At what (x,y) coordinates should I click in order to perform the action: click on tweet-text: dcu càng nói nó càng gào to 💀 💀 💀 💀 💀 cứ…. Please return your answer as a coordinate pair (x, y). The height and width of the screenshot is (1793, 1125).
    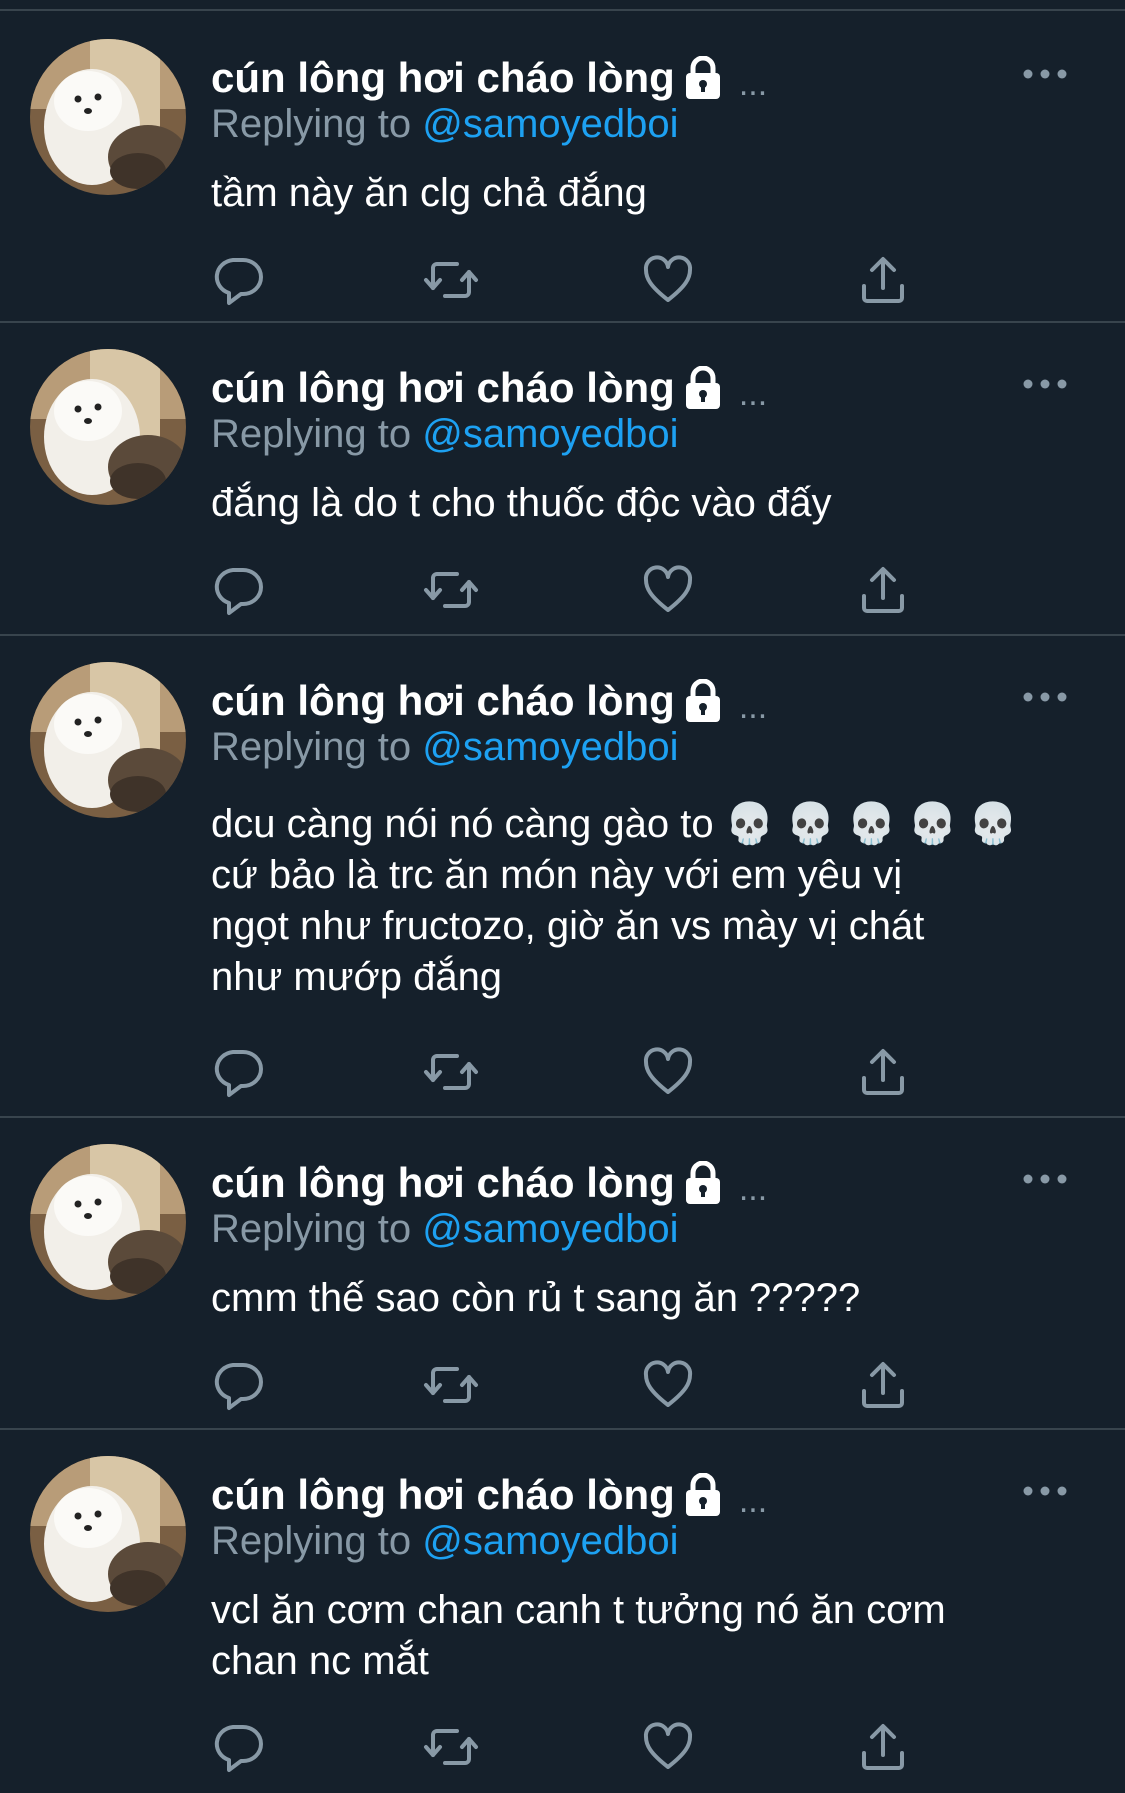
    Looking at the image, I should click on (615, 900).